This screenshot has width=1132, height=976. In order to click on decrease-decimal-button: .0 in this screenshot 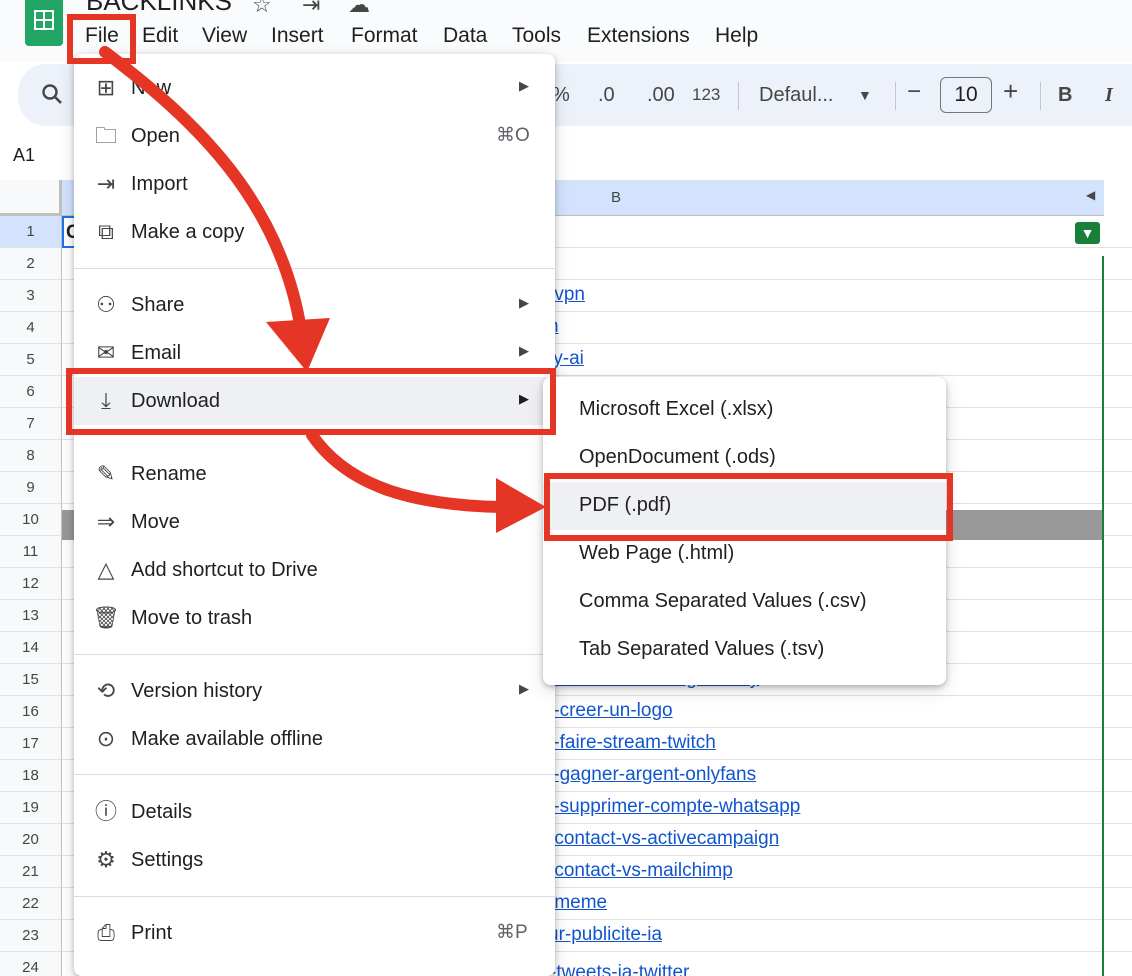, I will do `click(606, 95)`.